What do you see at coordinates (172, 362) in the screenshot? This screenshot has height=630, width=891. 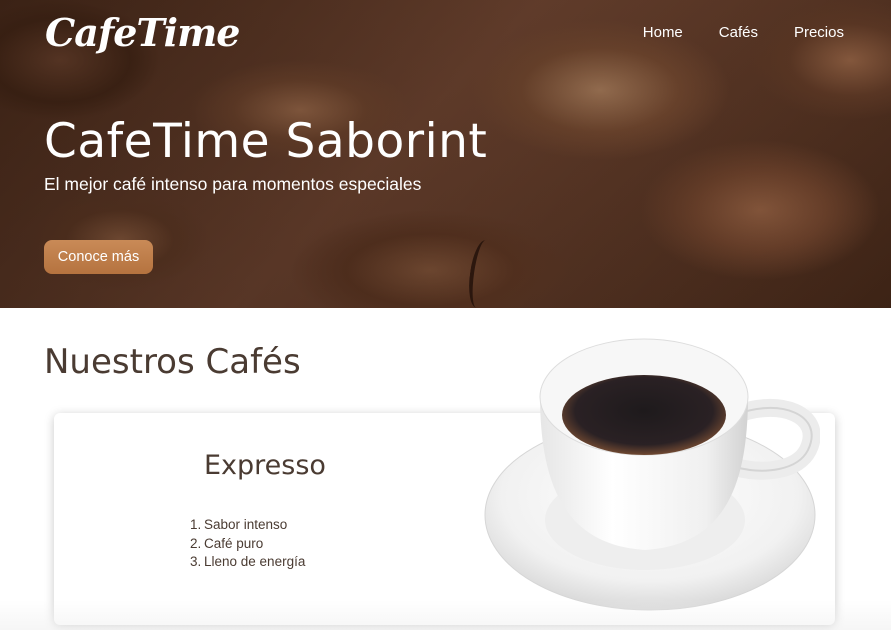 I see `section-title: Nuestros Cafés` at bounding box center [172, 362].